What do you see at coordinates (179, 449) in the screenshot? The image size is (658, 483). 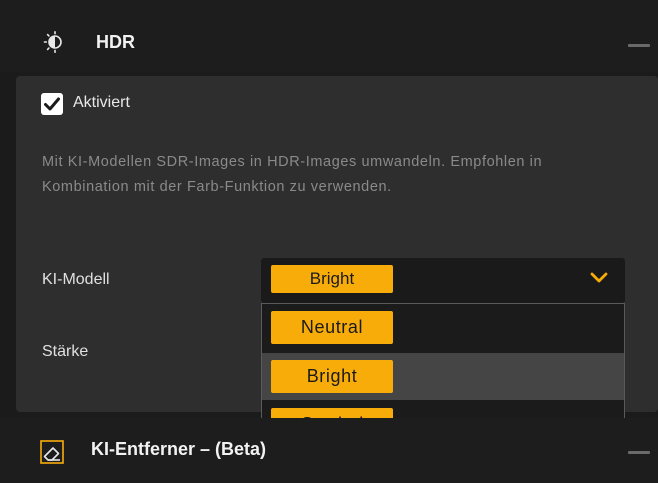 I see `section-title-ai-remover: KI-Entferner – (Beta)` at bounding box center [179, 449].